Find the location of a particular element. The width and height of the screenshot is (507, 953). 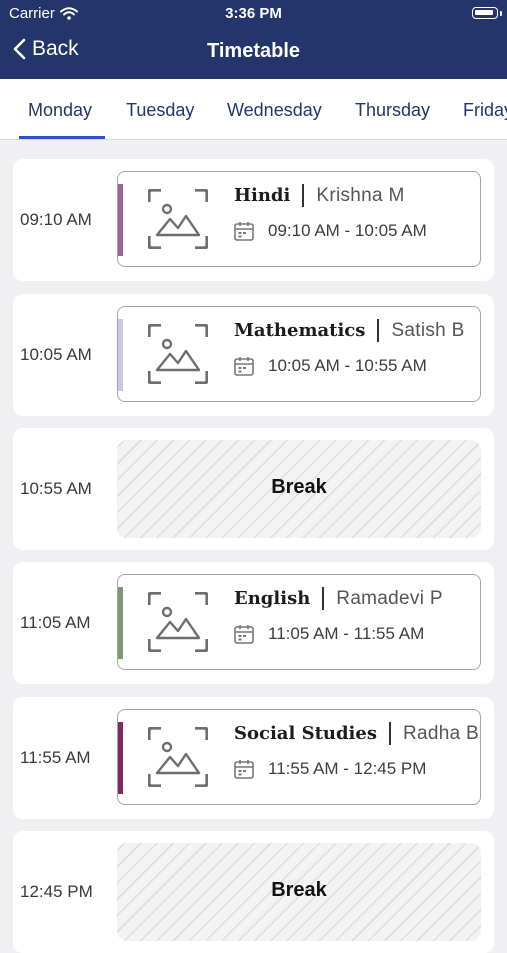

status-bar: Carrier 3:36 PM is located at coordinates (253, 14).